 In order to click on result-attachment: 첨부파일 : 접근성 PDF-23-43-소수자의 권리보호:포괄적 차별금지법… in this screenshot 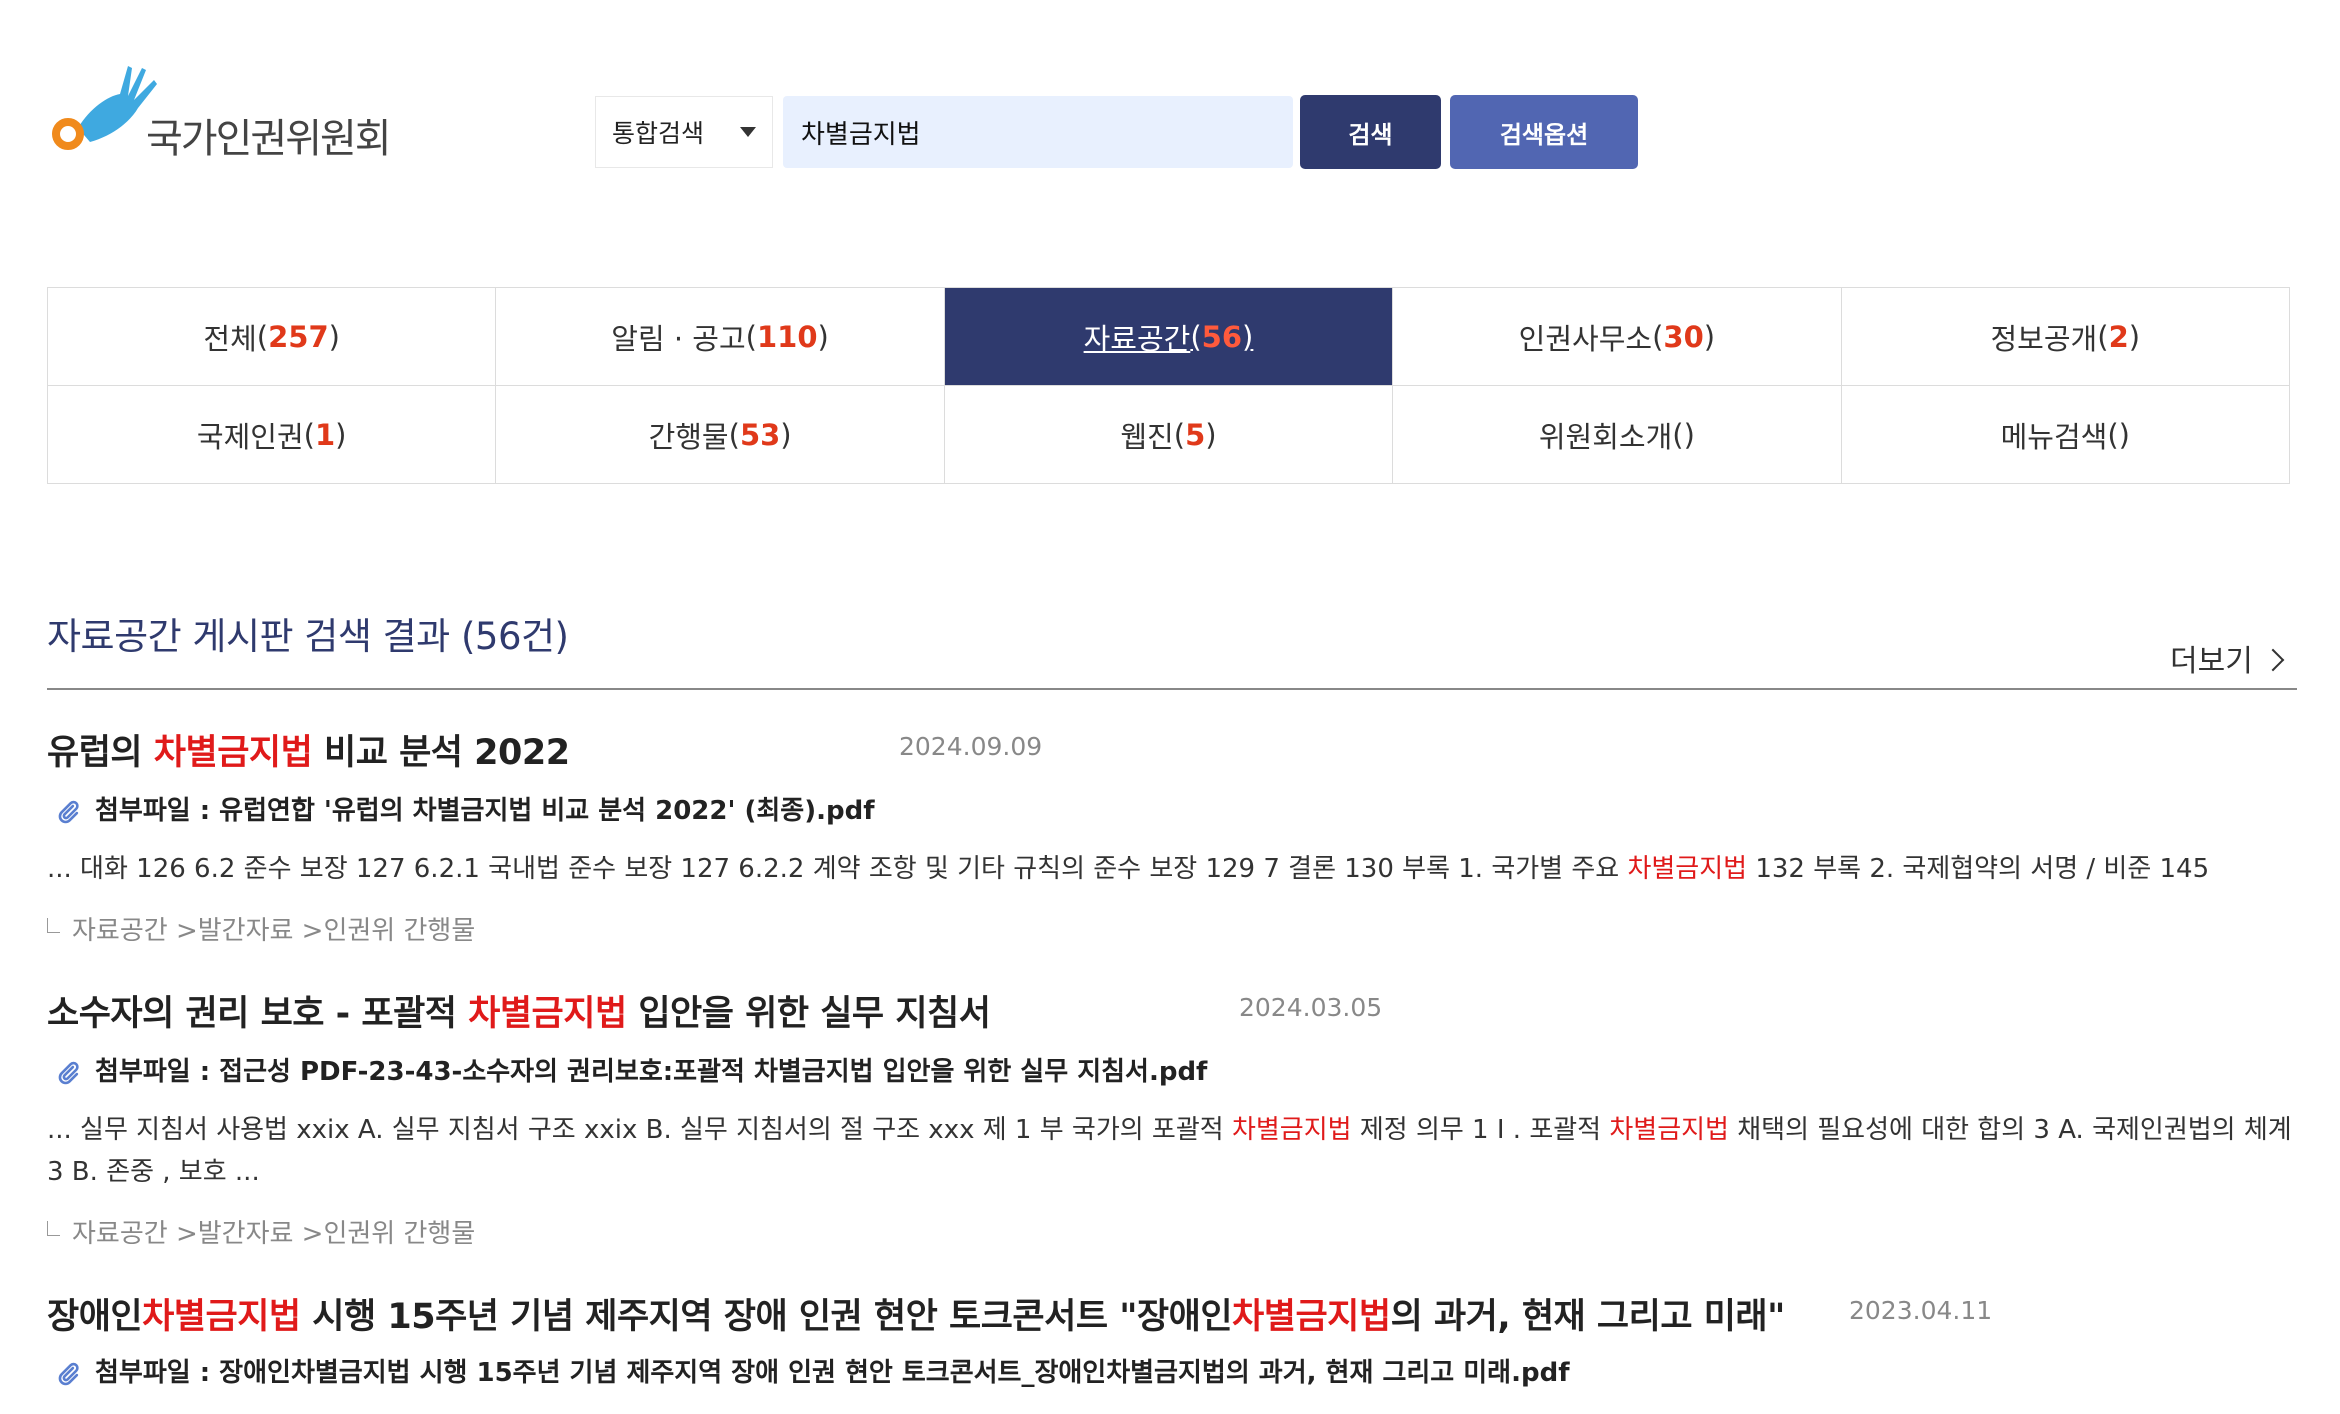, I will do `click(631, 1069)`.